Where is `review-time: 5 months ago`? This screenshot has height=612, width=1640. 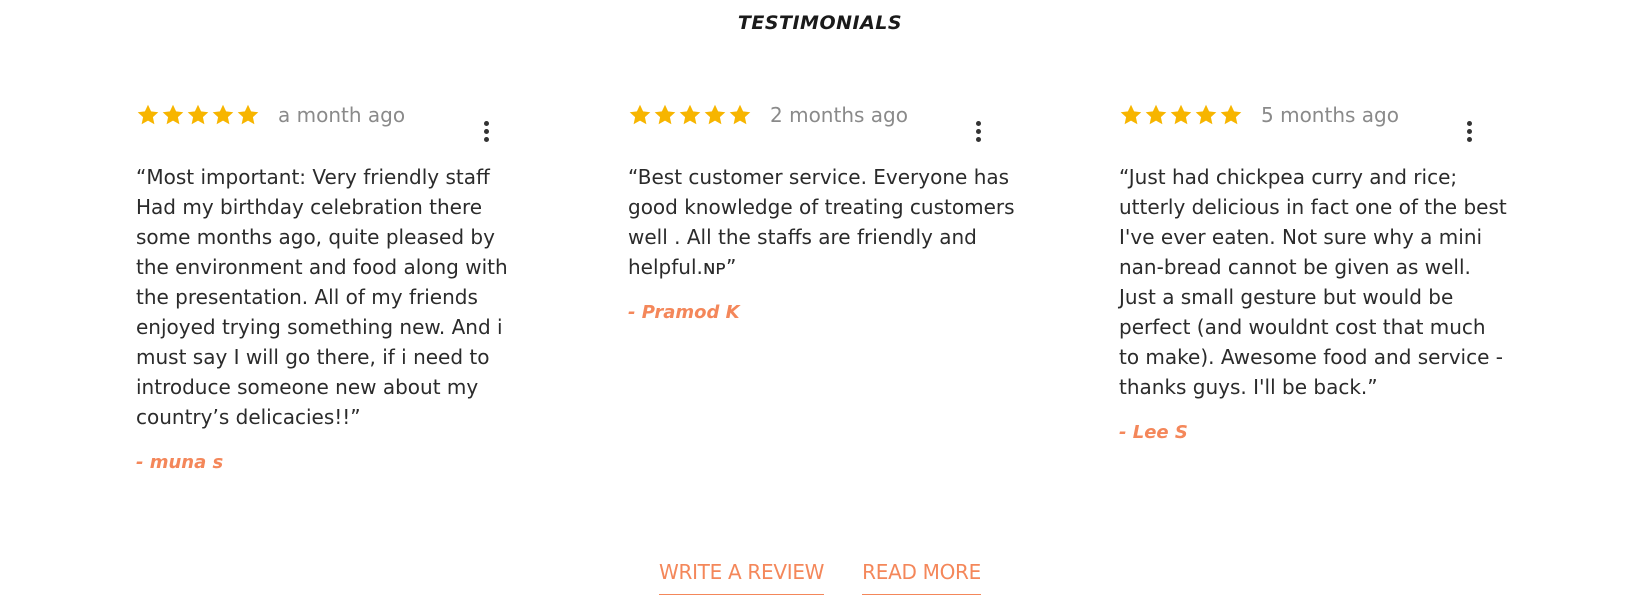
review-time: 5 months ago is located at coordinates (1330, 115).